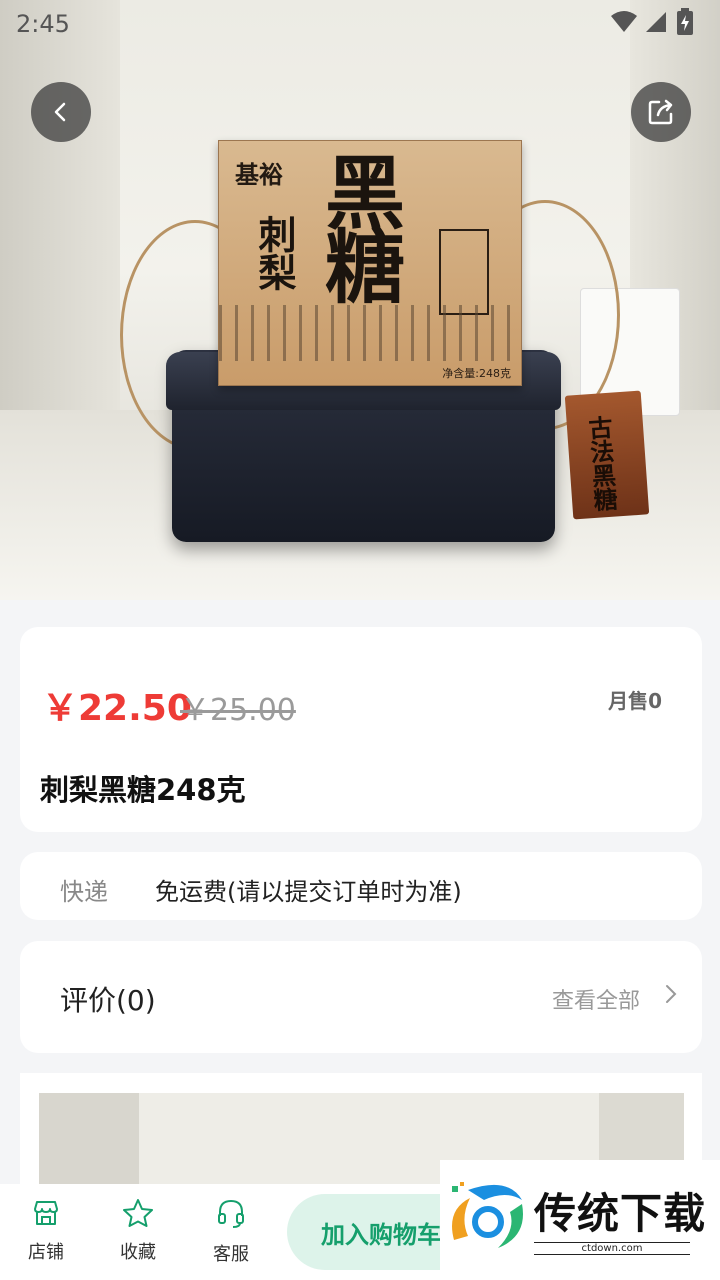 This screenshot has width=720, height=1280. I want to click on service-label: 客服, so click(231, 1254).